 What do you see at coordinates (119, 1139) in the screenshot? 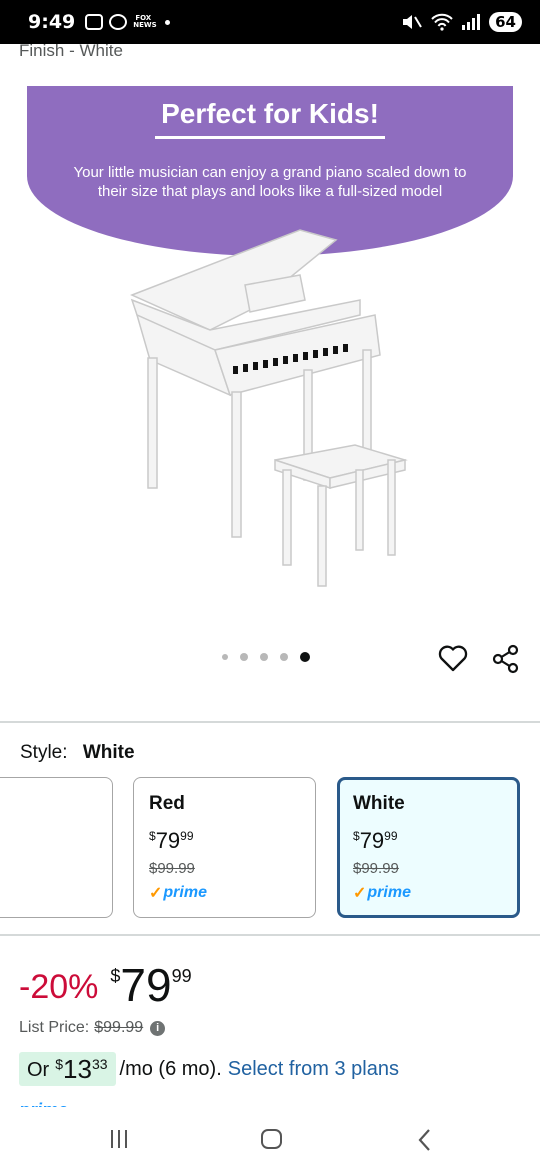
I see `recents-button` at bounding box center [119, 1139].